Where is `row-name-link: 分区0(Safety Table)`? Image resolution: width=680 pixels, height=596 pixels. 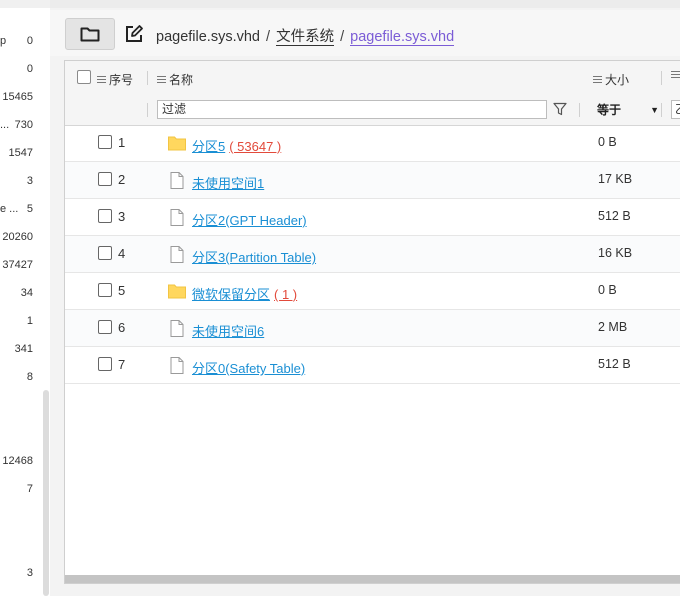
row-name-link: 分区0(Safety Table) is located at coordinates (248, 368).